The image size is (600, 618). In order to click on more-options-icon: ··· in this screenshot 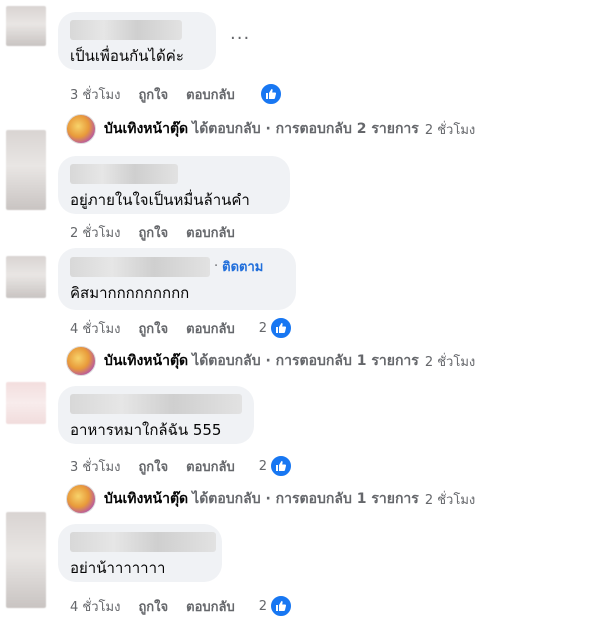, I will do `click(240, 38)`.